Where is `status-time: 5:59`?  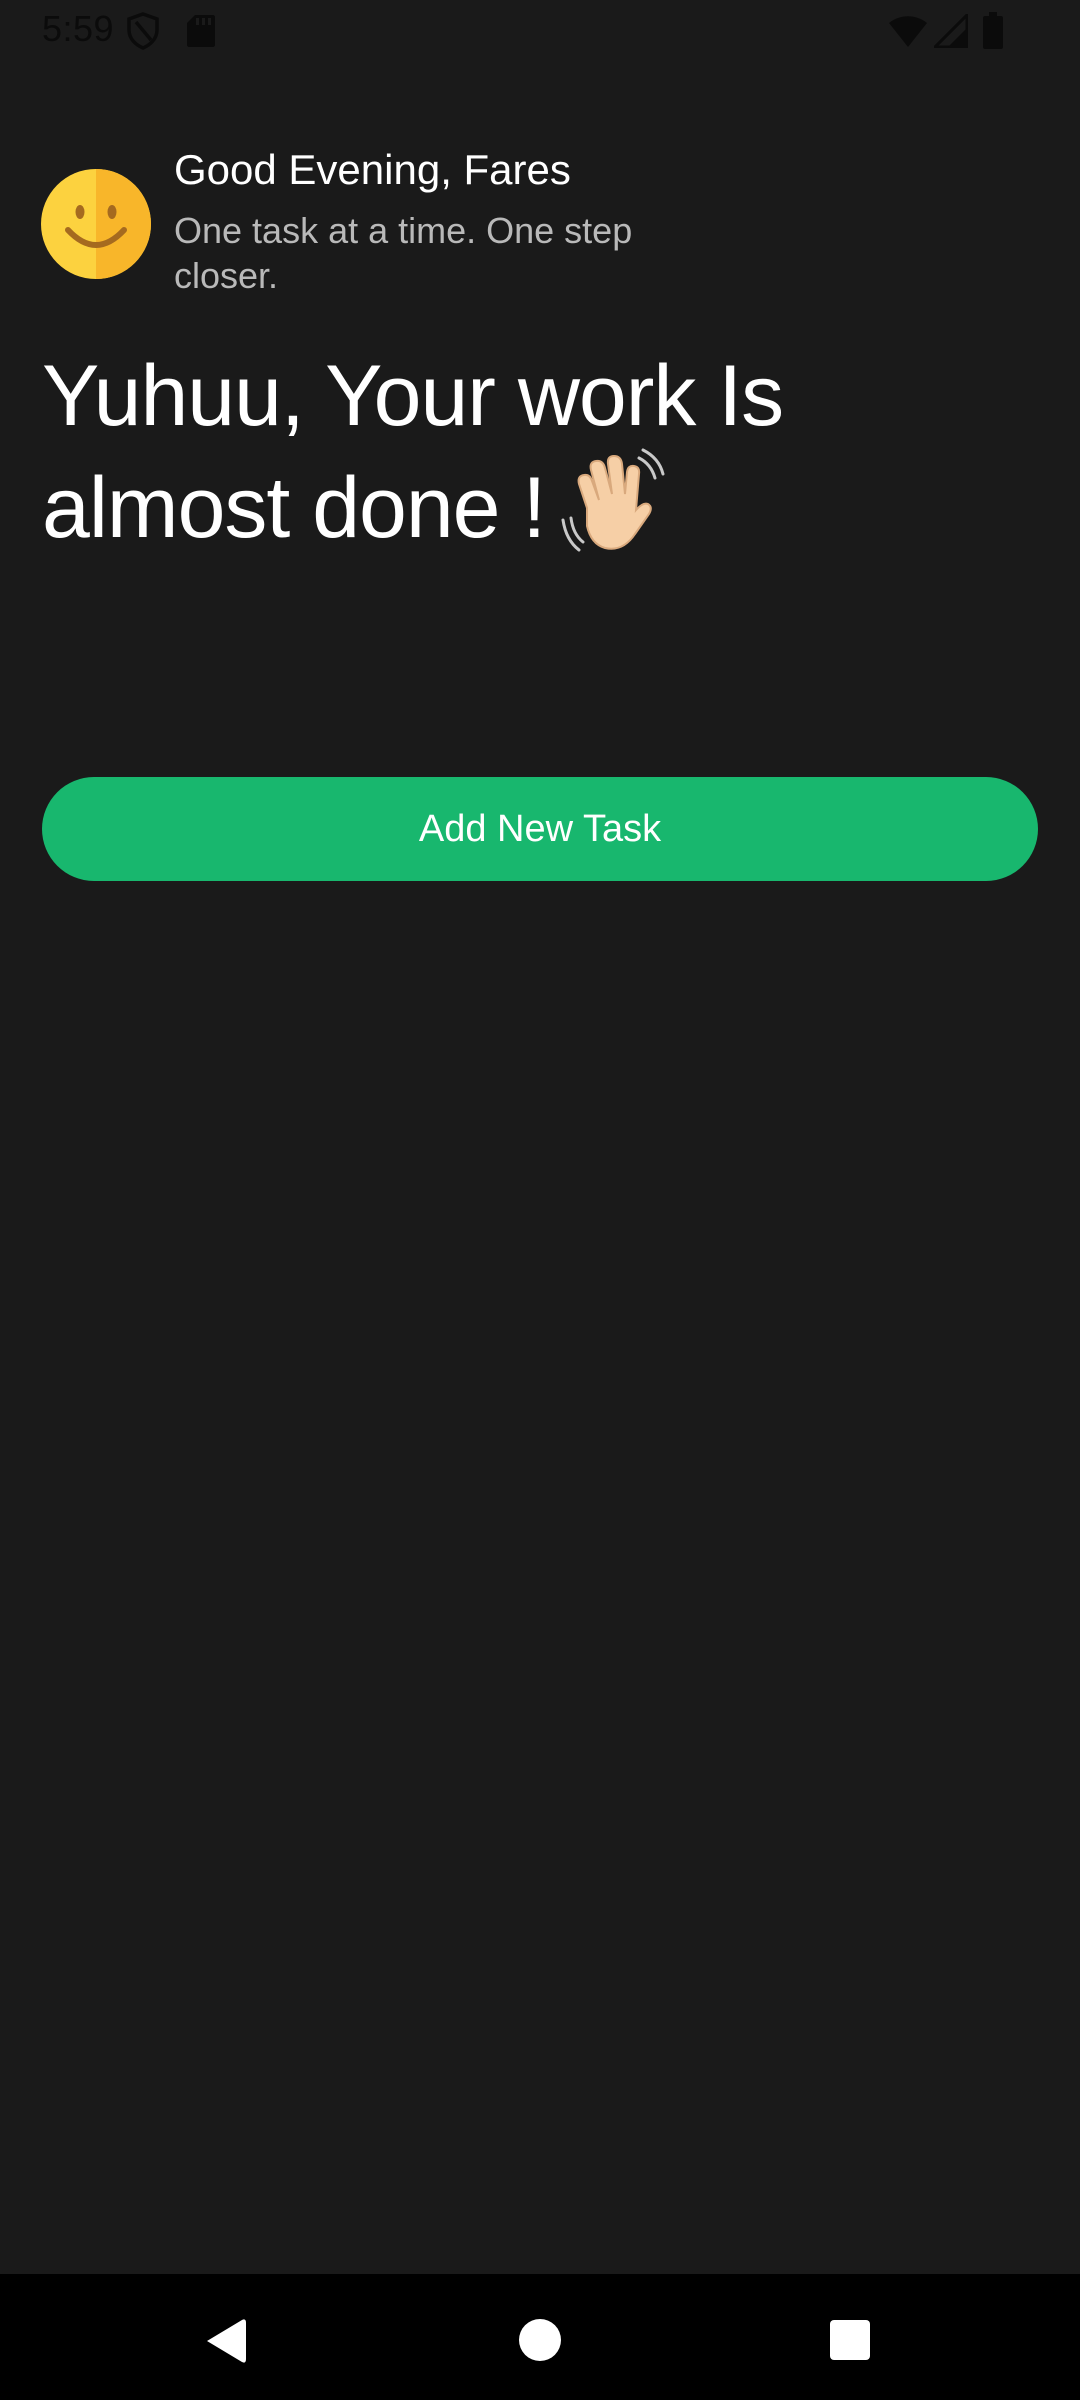
status-time: 5:59 is located at coordinates (78, 28).